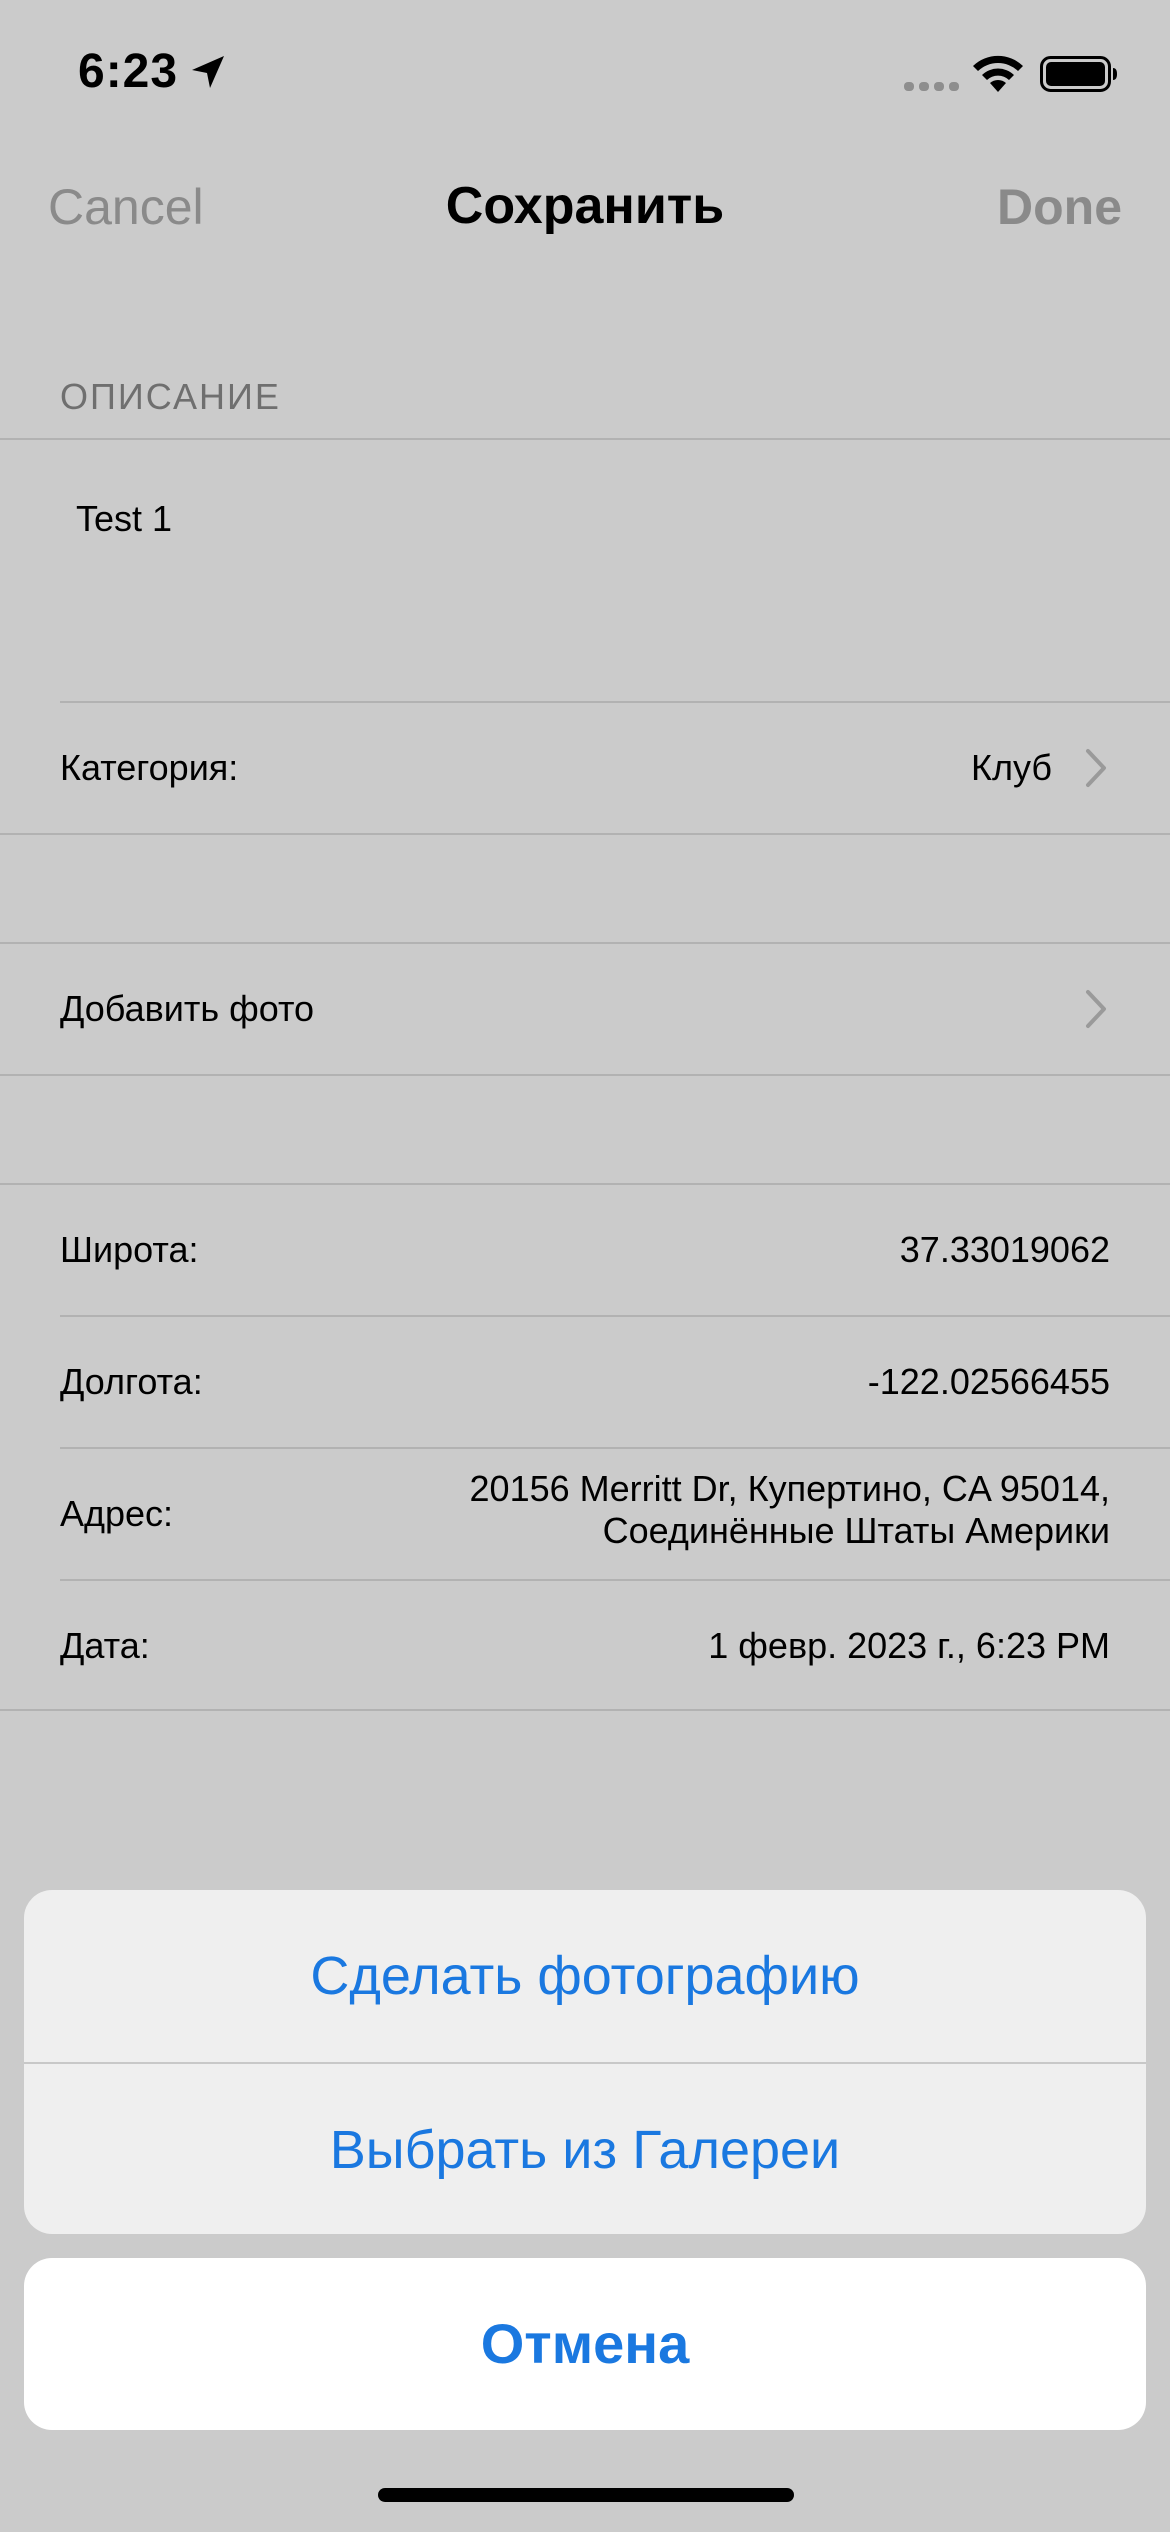  Describe the element at coordinates (128, 71) in the screenshot. I see `status-time: 6:23` at that location.